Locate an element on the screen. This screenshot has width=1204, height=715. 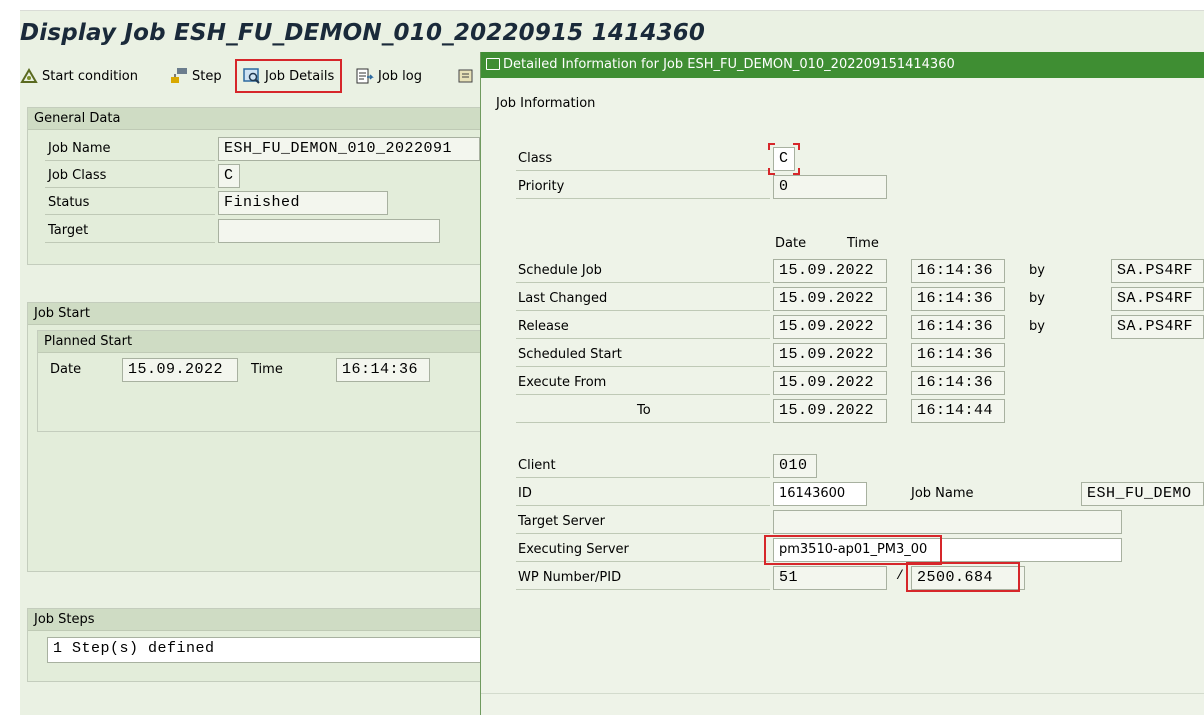
pid-highlight is located at coordinates (963, 577).